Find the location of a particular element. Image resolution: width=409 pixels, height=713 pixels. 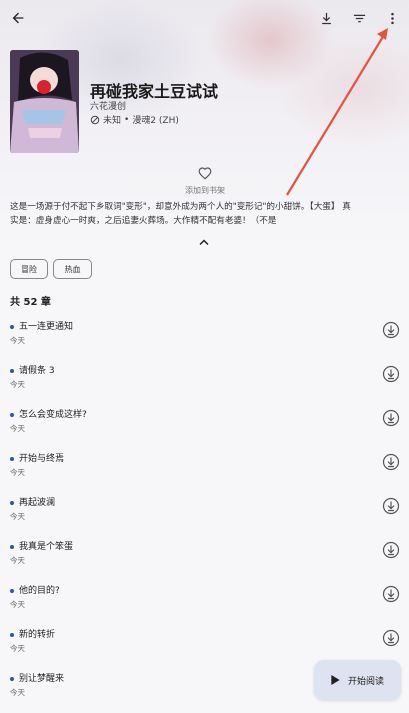

chapter-title: 别让梦醒来 is located at coordinates (42, 679).